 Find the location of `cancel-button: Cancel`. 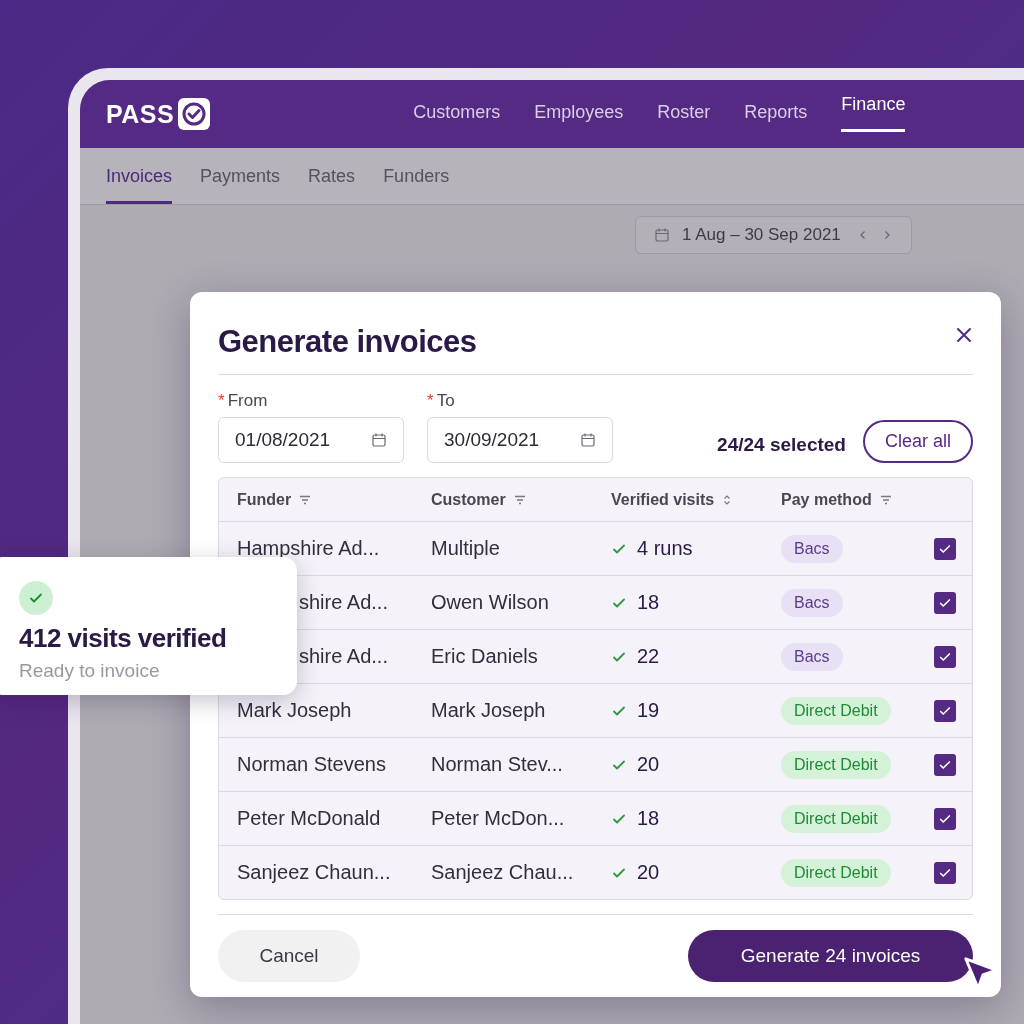

cancel-button: Cancel is located at coordinates (289, 956).